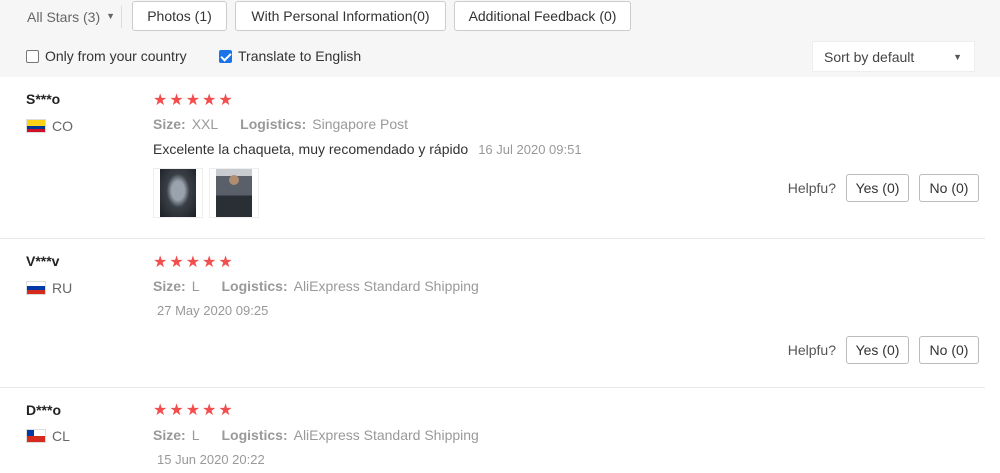  What do you see at coordinates (300, 56) in the screenshot?
I see `translate-english-label: Translate to English` at bounding box center [300, 56].